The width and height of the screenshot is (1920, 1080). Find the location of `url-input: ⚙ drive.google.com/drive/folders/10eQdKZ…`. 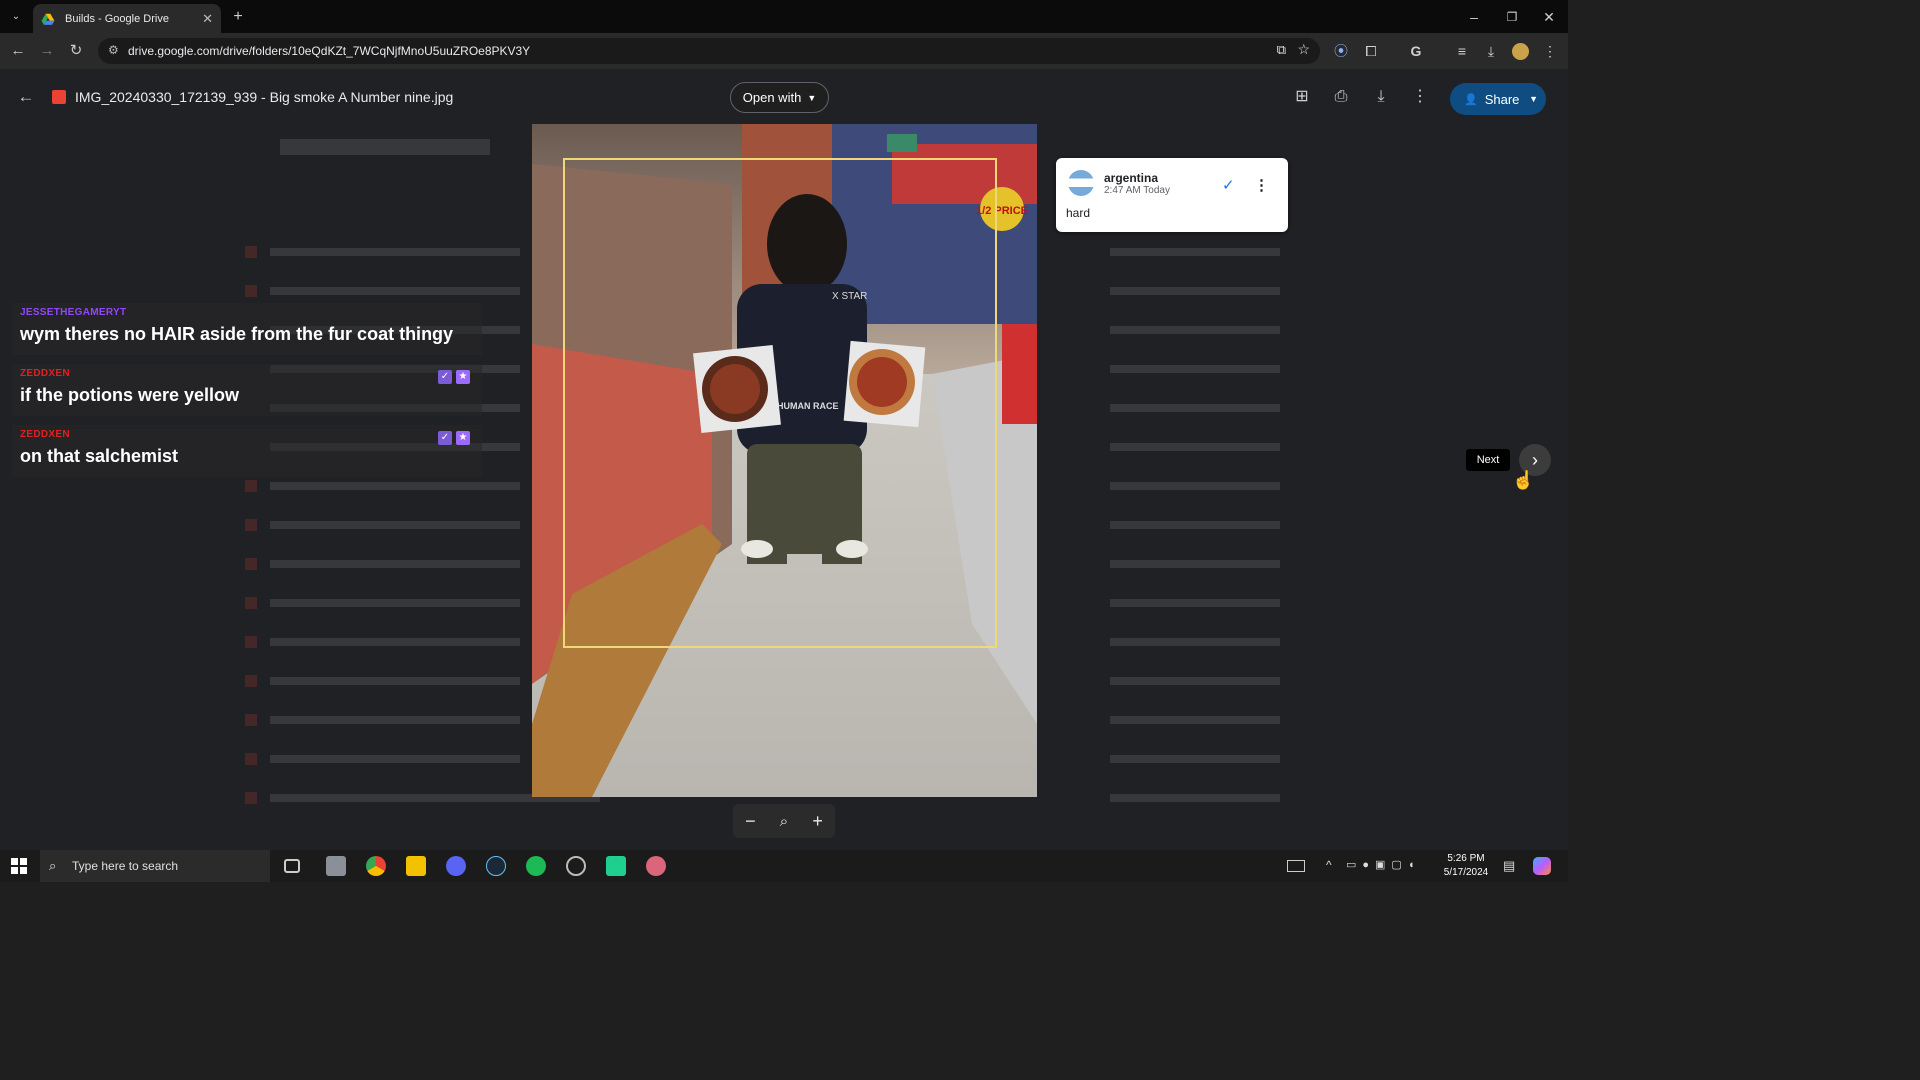

url-input: ⚙ drive.google.com/drive/folders/10eQdKZ… is located at coordinates (709, 51).